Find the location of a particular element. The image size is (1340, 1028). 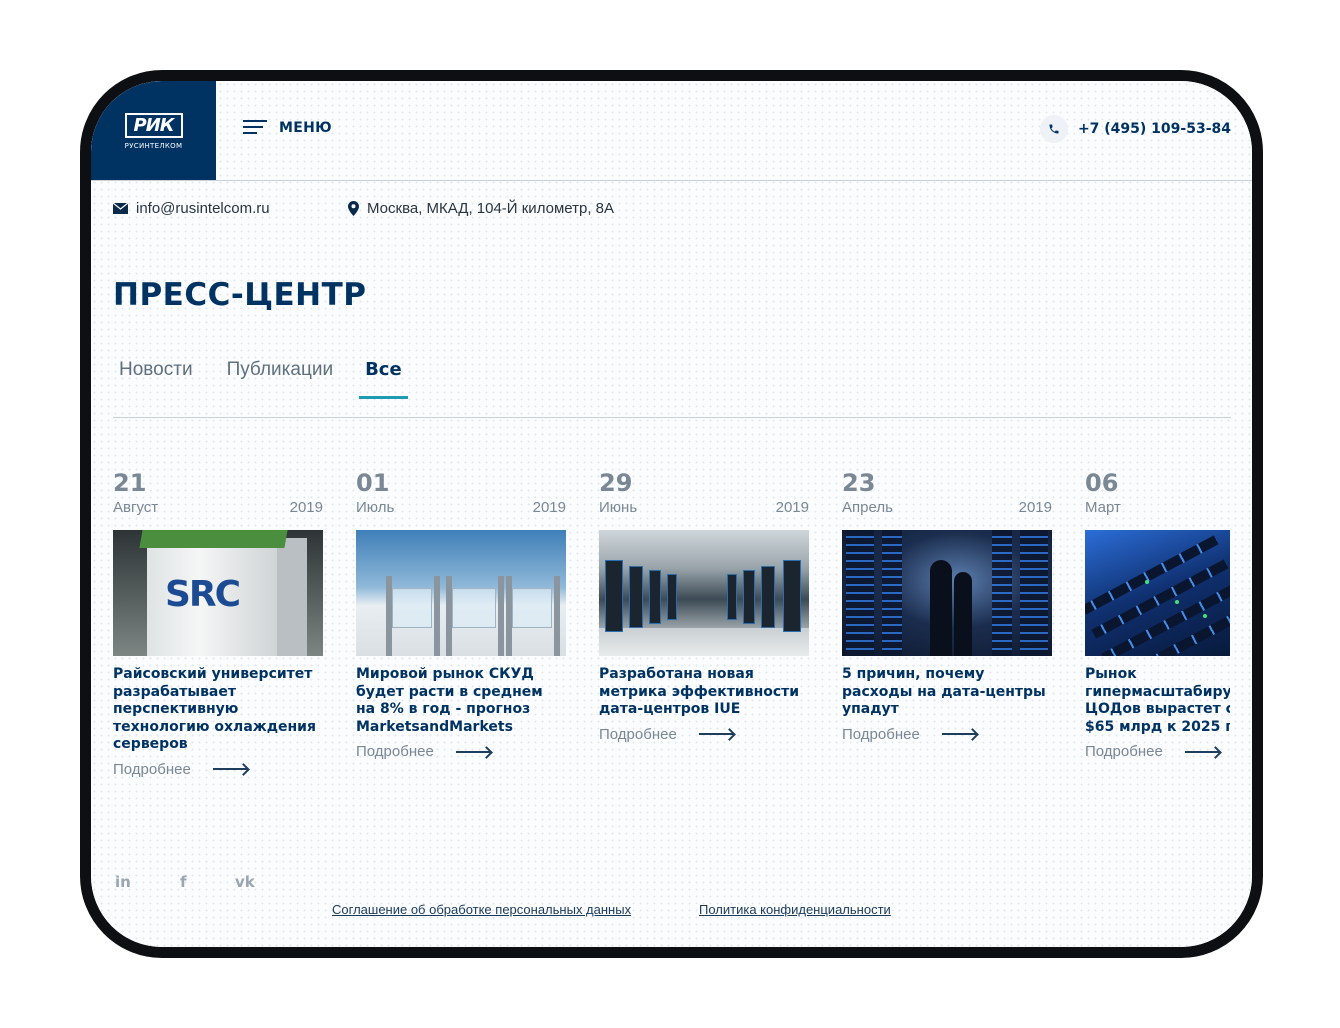

phone-link: +7 (495) 109-53-84 is located at coordinates (1135, 129).